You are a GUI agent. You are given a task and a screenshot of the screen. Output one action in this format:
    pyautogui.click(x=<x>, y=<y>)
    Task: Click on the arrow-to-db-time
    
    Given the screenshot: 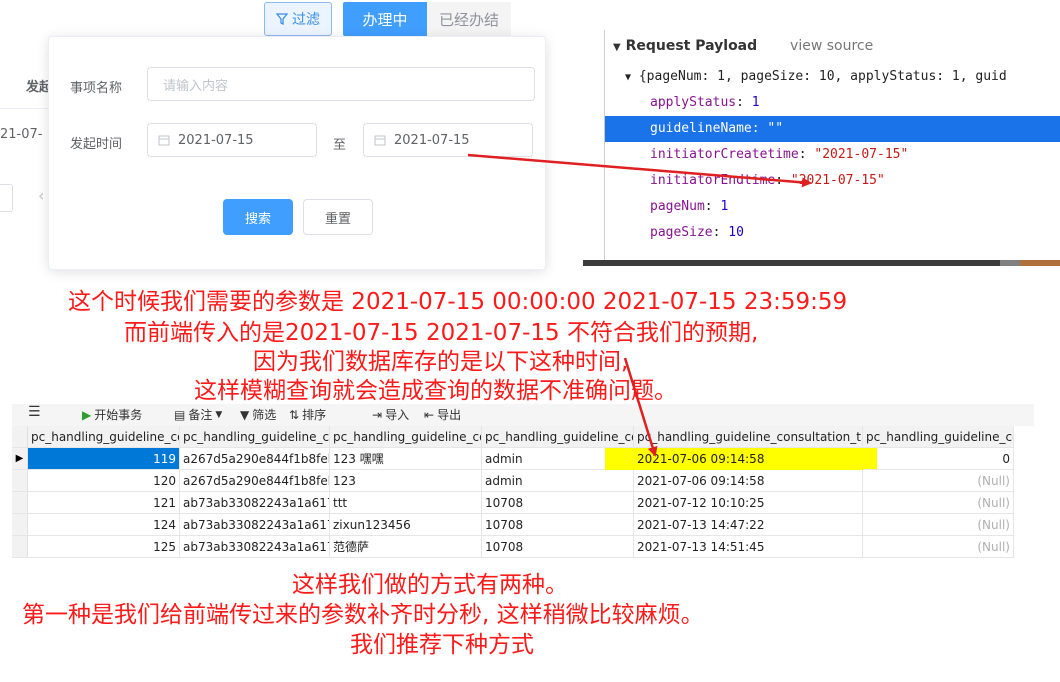 What is the action you would take?
    pyautogui.click(x=640, y=407)
    